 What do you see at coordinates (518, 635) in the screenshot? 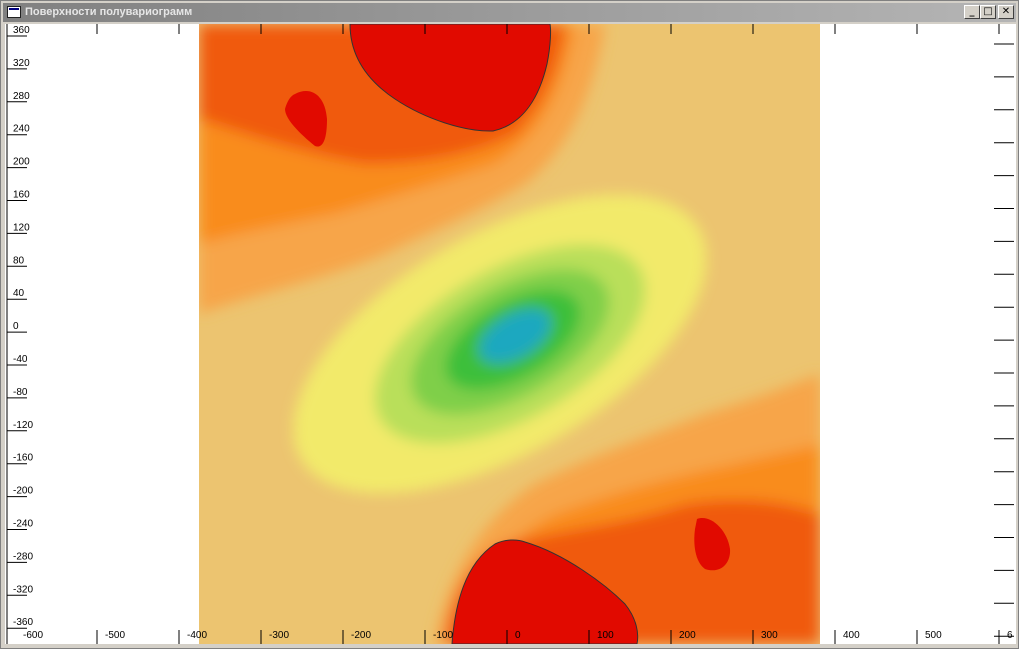
I see `x-tick-label: 0` at bounding box center [518, 635].